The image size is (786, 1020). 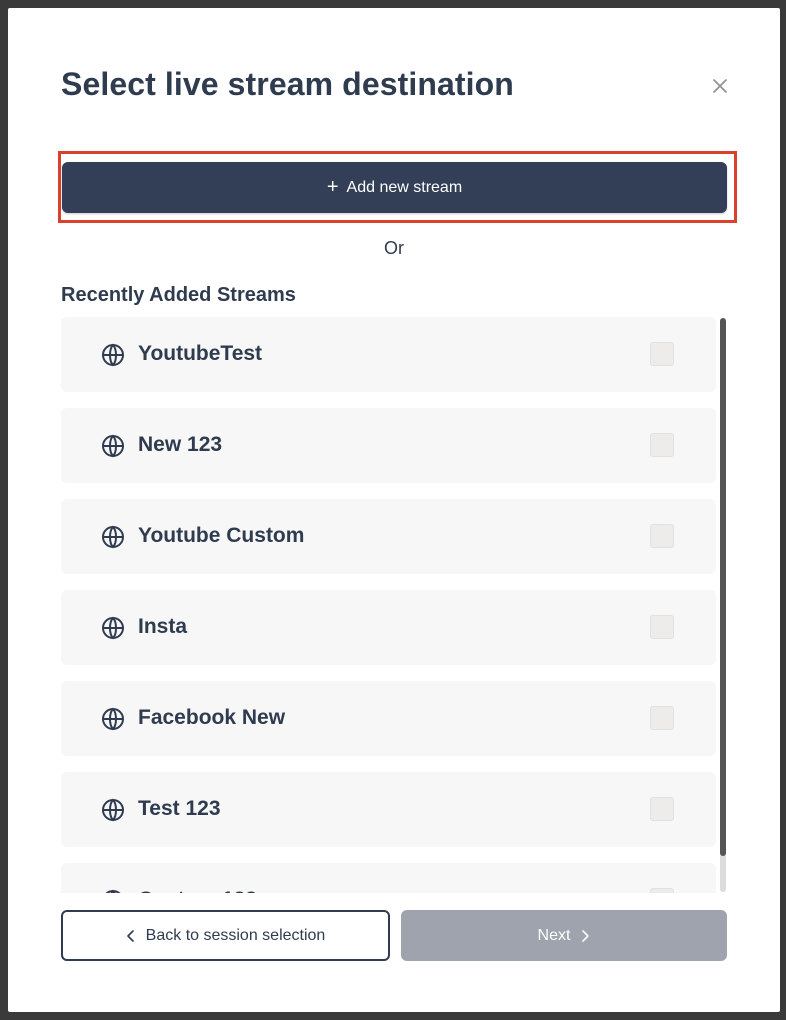 What do you see at coordinates (212, 717) in the screenshot?
I see `stream-item-label: Facebook New` at bounding box center [212, 717].